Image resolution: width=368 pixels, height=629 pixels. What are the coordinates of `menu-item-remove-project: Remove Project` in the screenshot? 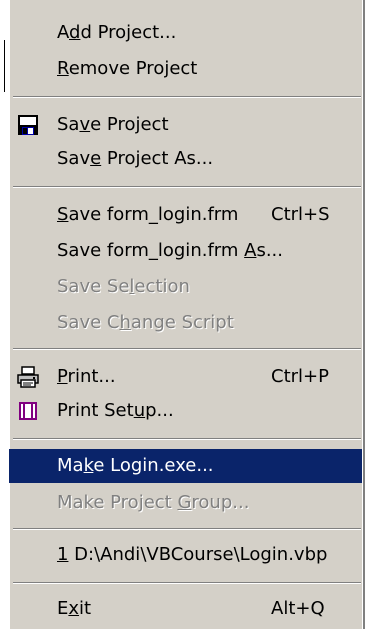 It's located at (187, 69).